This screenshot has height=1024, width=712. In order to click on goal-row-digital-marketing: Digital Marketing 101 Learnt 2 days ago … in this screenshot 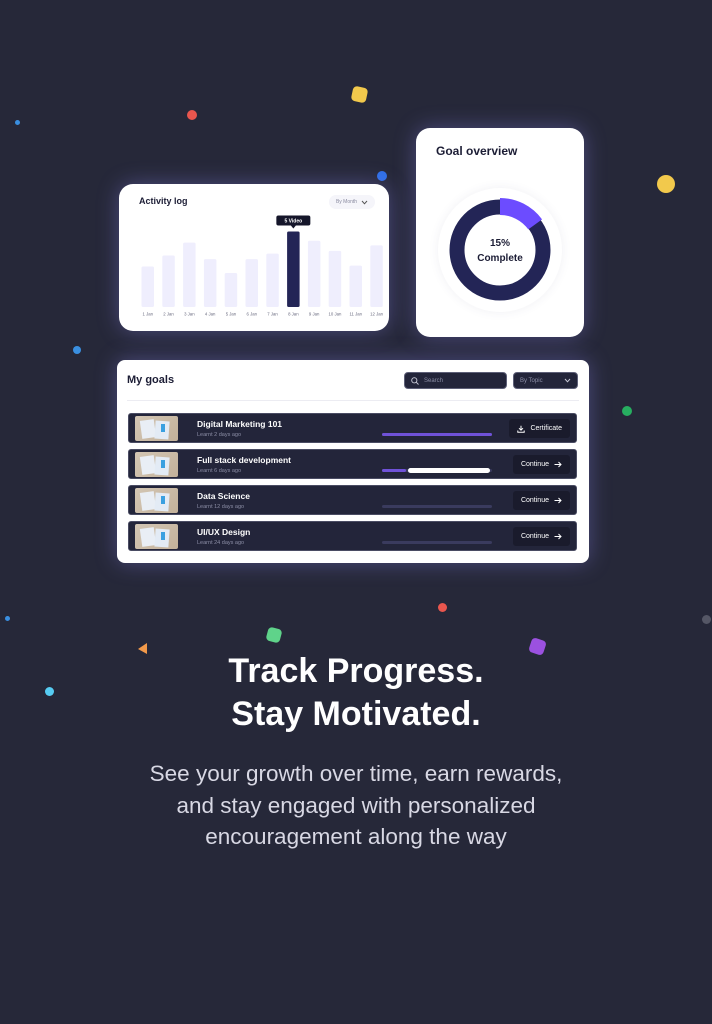, I will do `click(352, 428)`.